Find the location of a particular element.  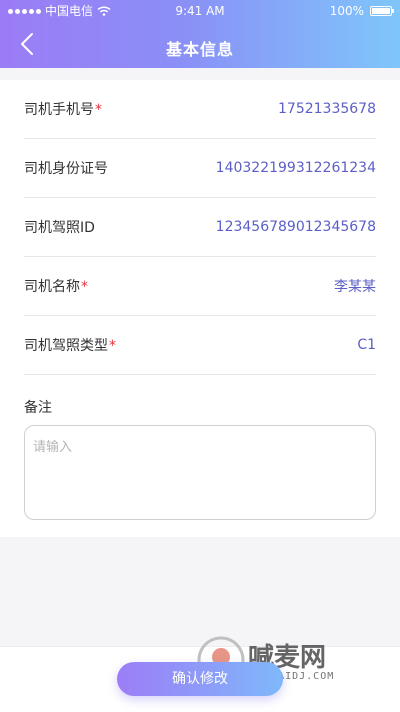

battery-icon is located at coordinates (382, 11).